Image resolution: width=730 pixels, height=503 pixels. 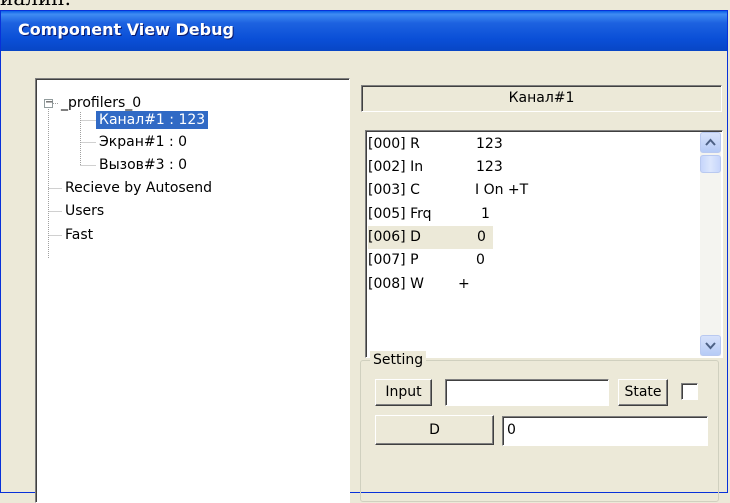 I want to click on titlebar: Component View Debug, so click(x=364, y=31).